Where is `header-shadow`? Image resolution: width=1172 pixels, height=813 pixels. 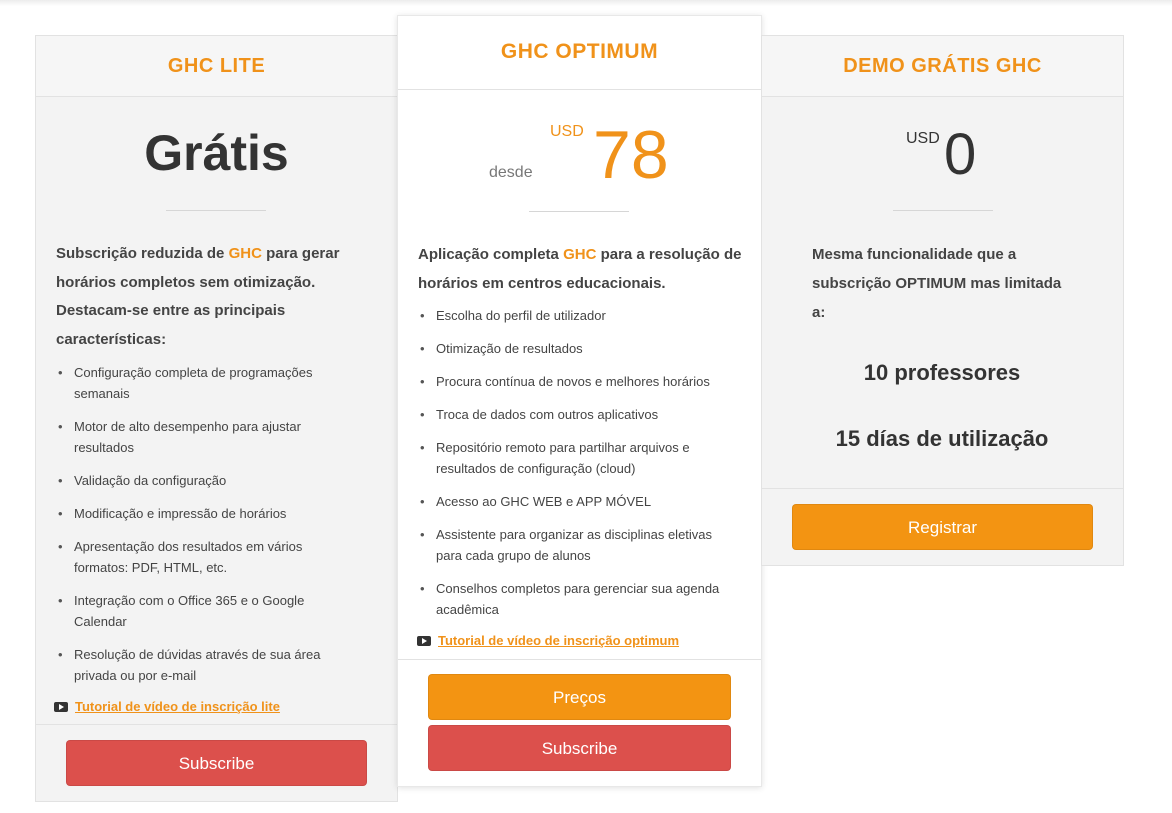 header-shadow is located at coordinates (586, 3).